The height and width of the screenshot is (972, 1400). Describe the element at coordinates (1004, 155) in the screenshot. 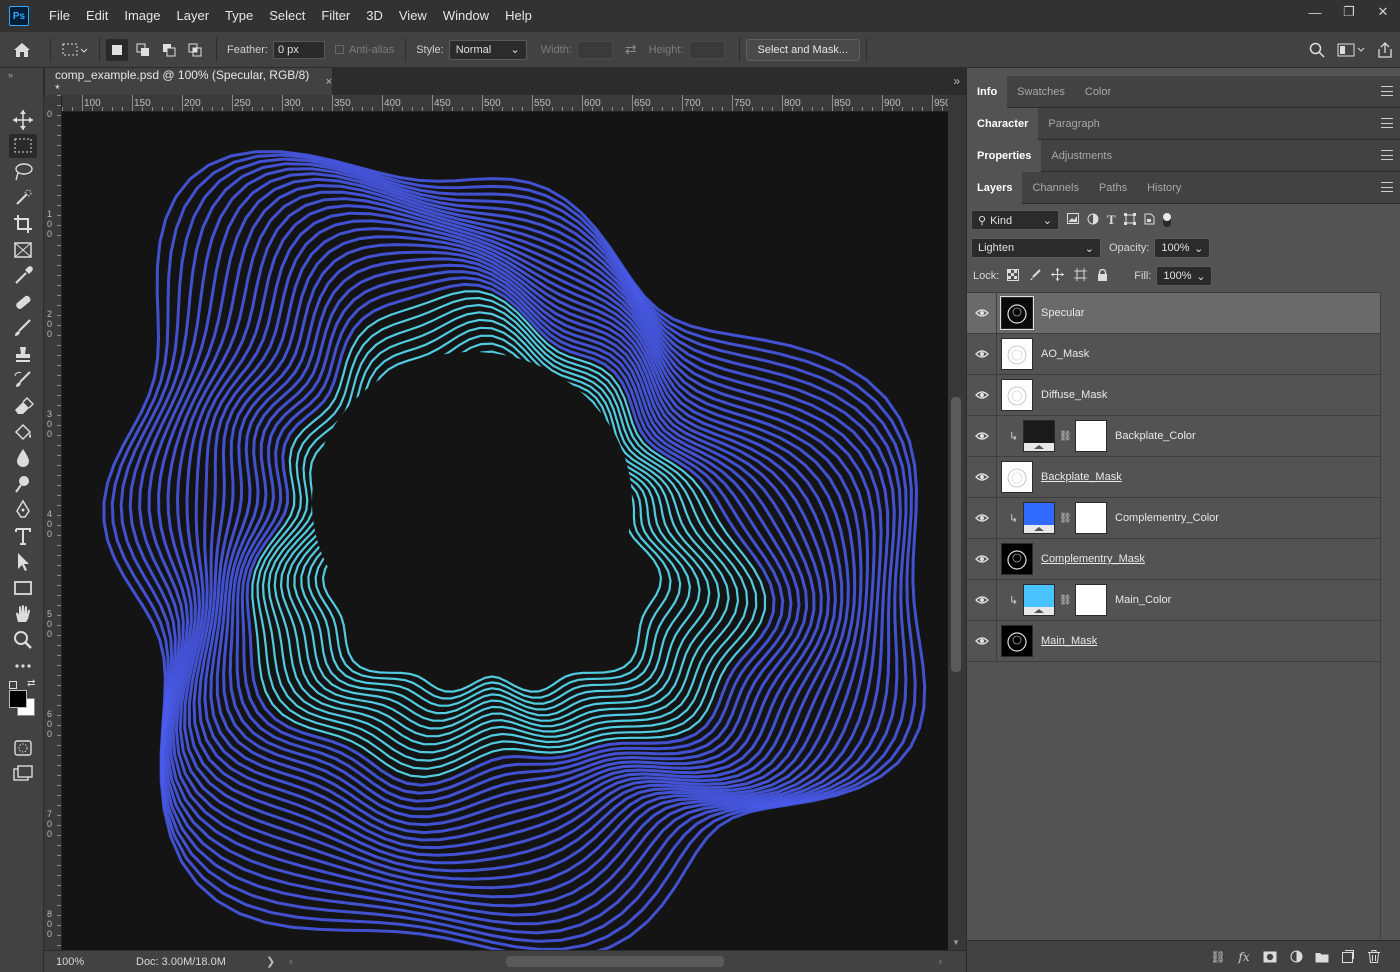

I see `tab-properties: Properties` at that location.